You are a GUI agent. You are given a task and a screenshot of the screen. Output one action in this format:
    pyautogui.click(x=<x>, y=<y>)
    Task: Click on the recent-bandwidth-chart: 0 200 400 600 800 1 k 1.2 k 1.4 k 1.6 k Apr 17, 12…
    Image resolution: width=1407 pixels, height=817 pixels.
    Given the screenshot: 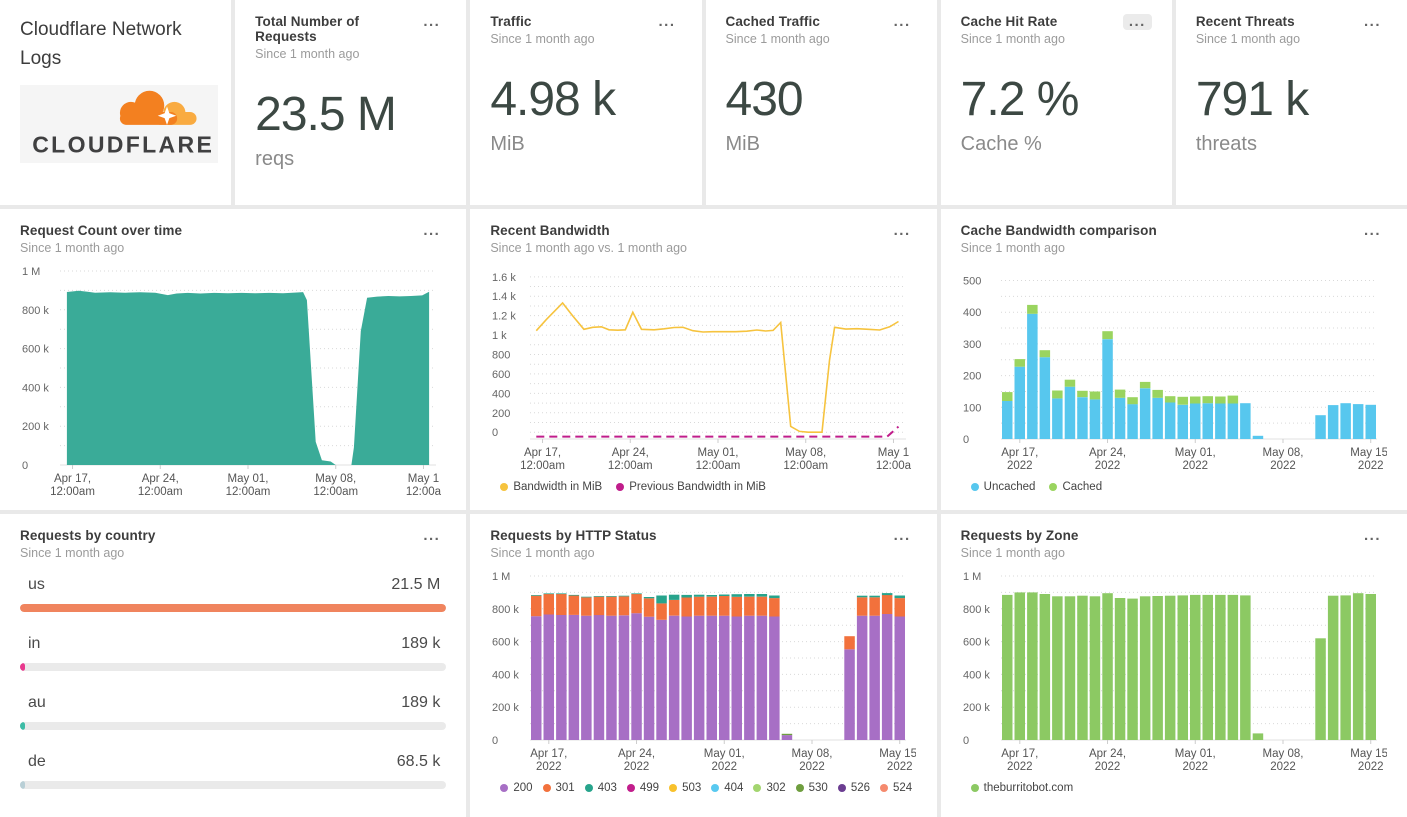 What is the action you would take?
    pyautogui.click(x=703, y=369)
    